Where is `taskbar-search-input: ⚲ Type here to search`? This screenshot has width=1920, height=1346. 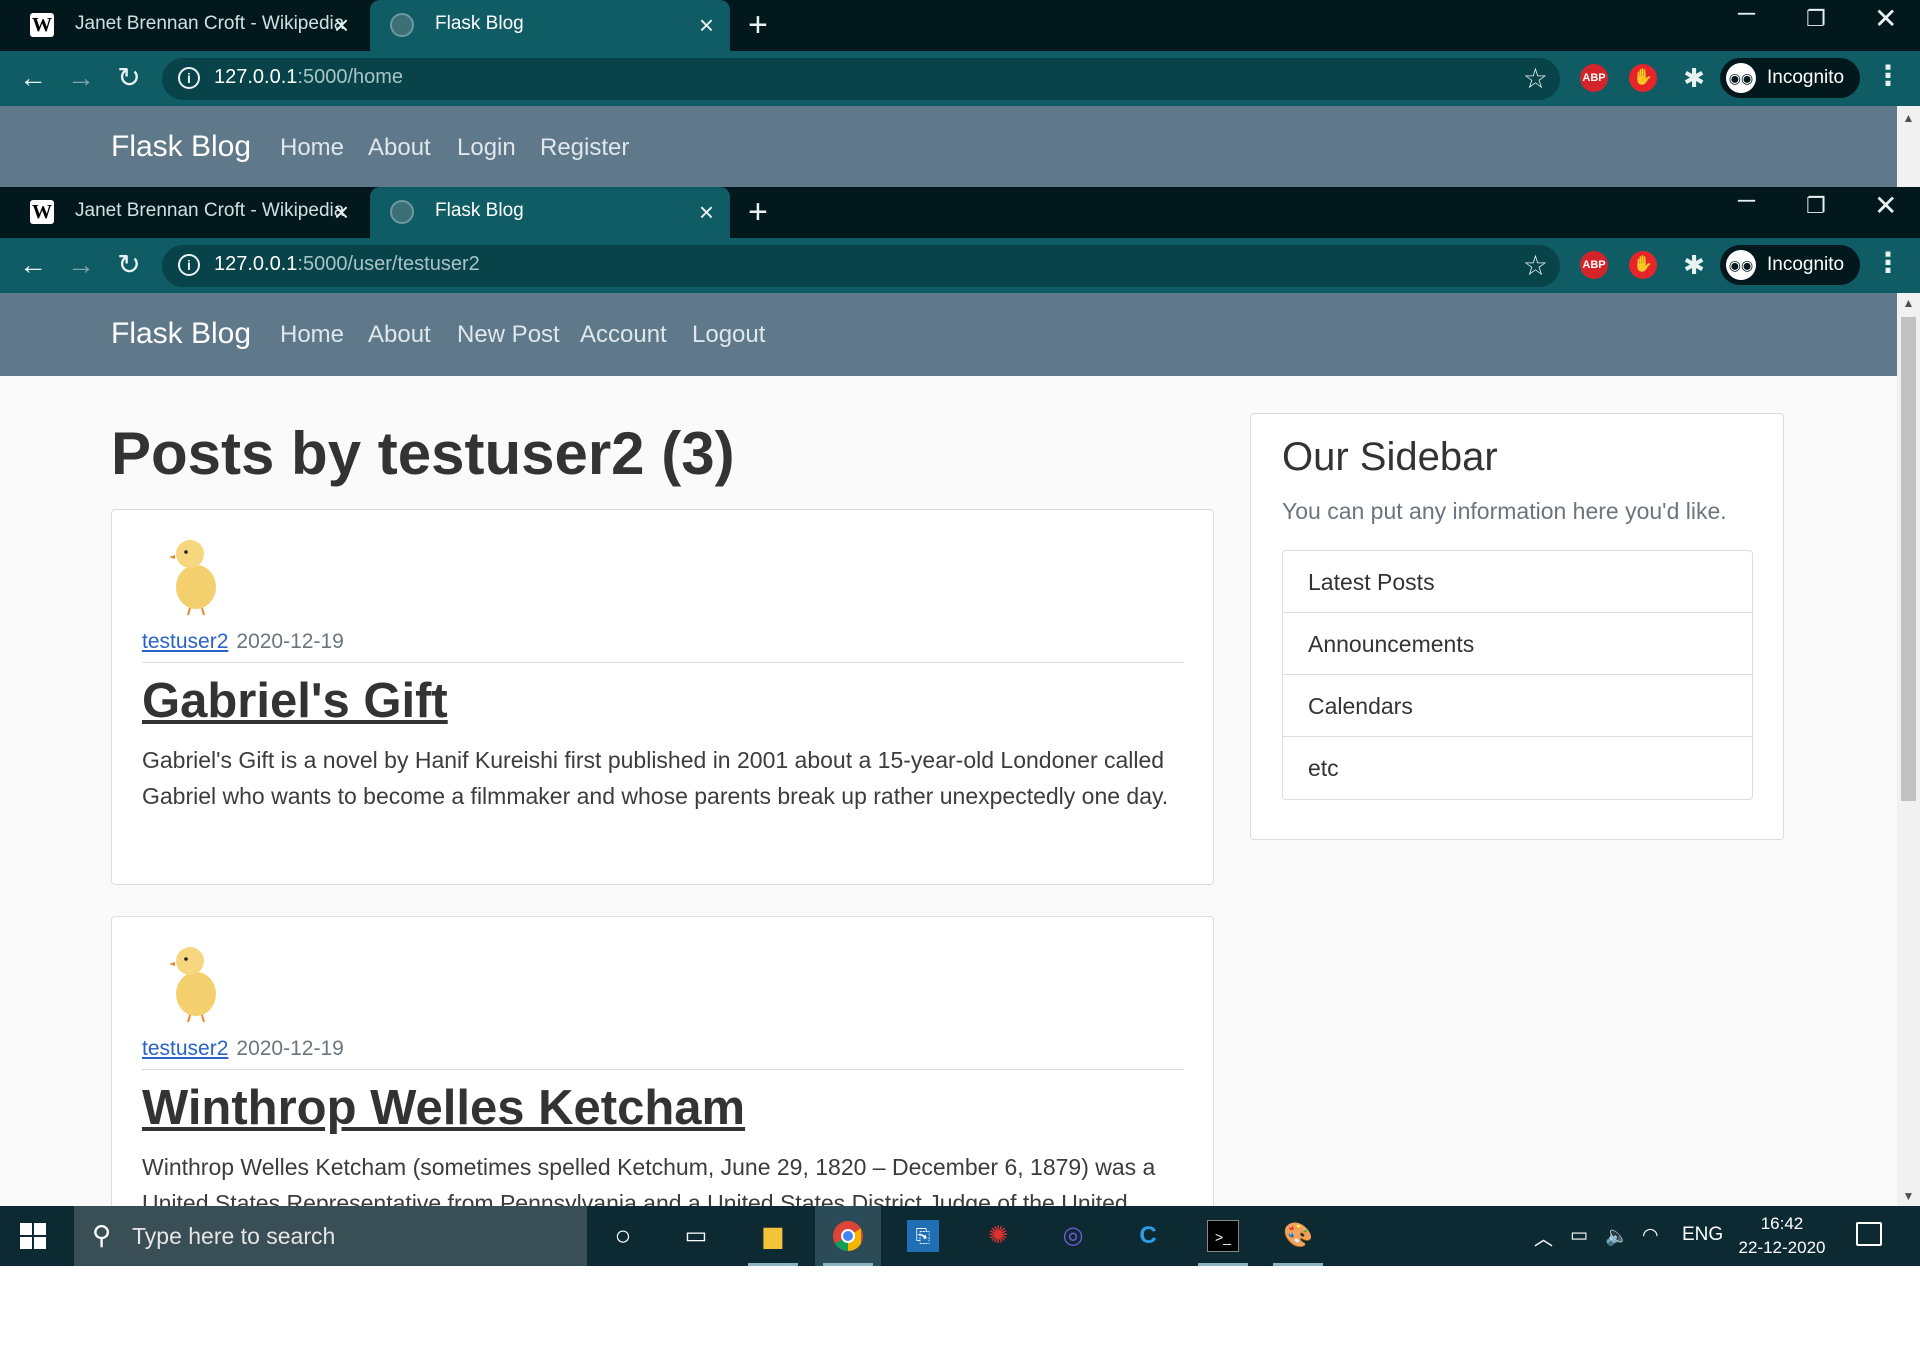
taskbar-search-input: ⚲ Type here to search is located at coordinates (330, 1236).